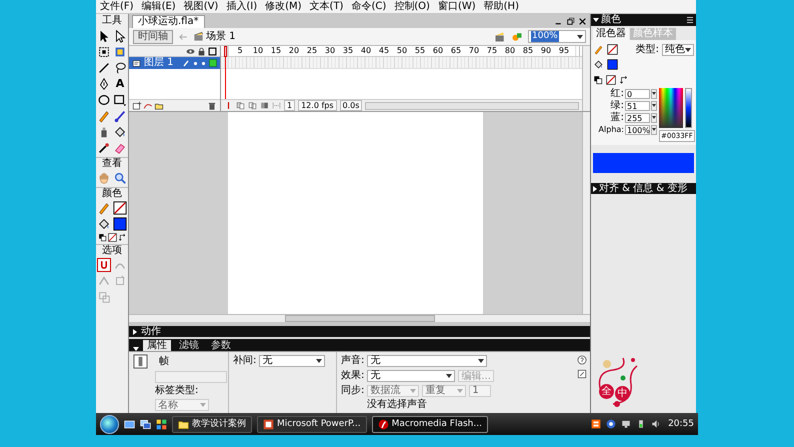 This screenshot has width=794, height=447. Describe the element at coordinates (264, 105) in the screenshot. I see `edit-frames-icon` at that location.